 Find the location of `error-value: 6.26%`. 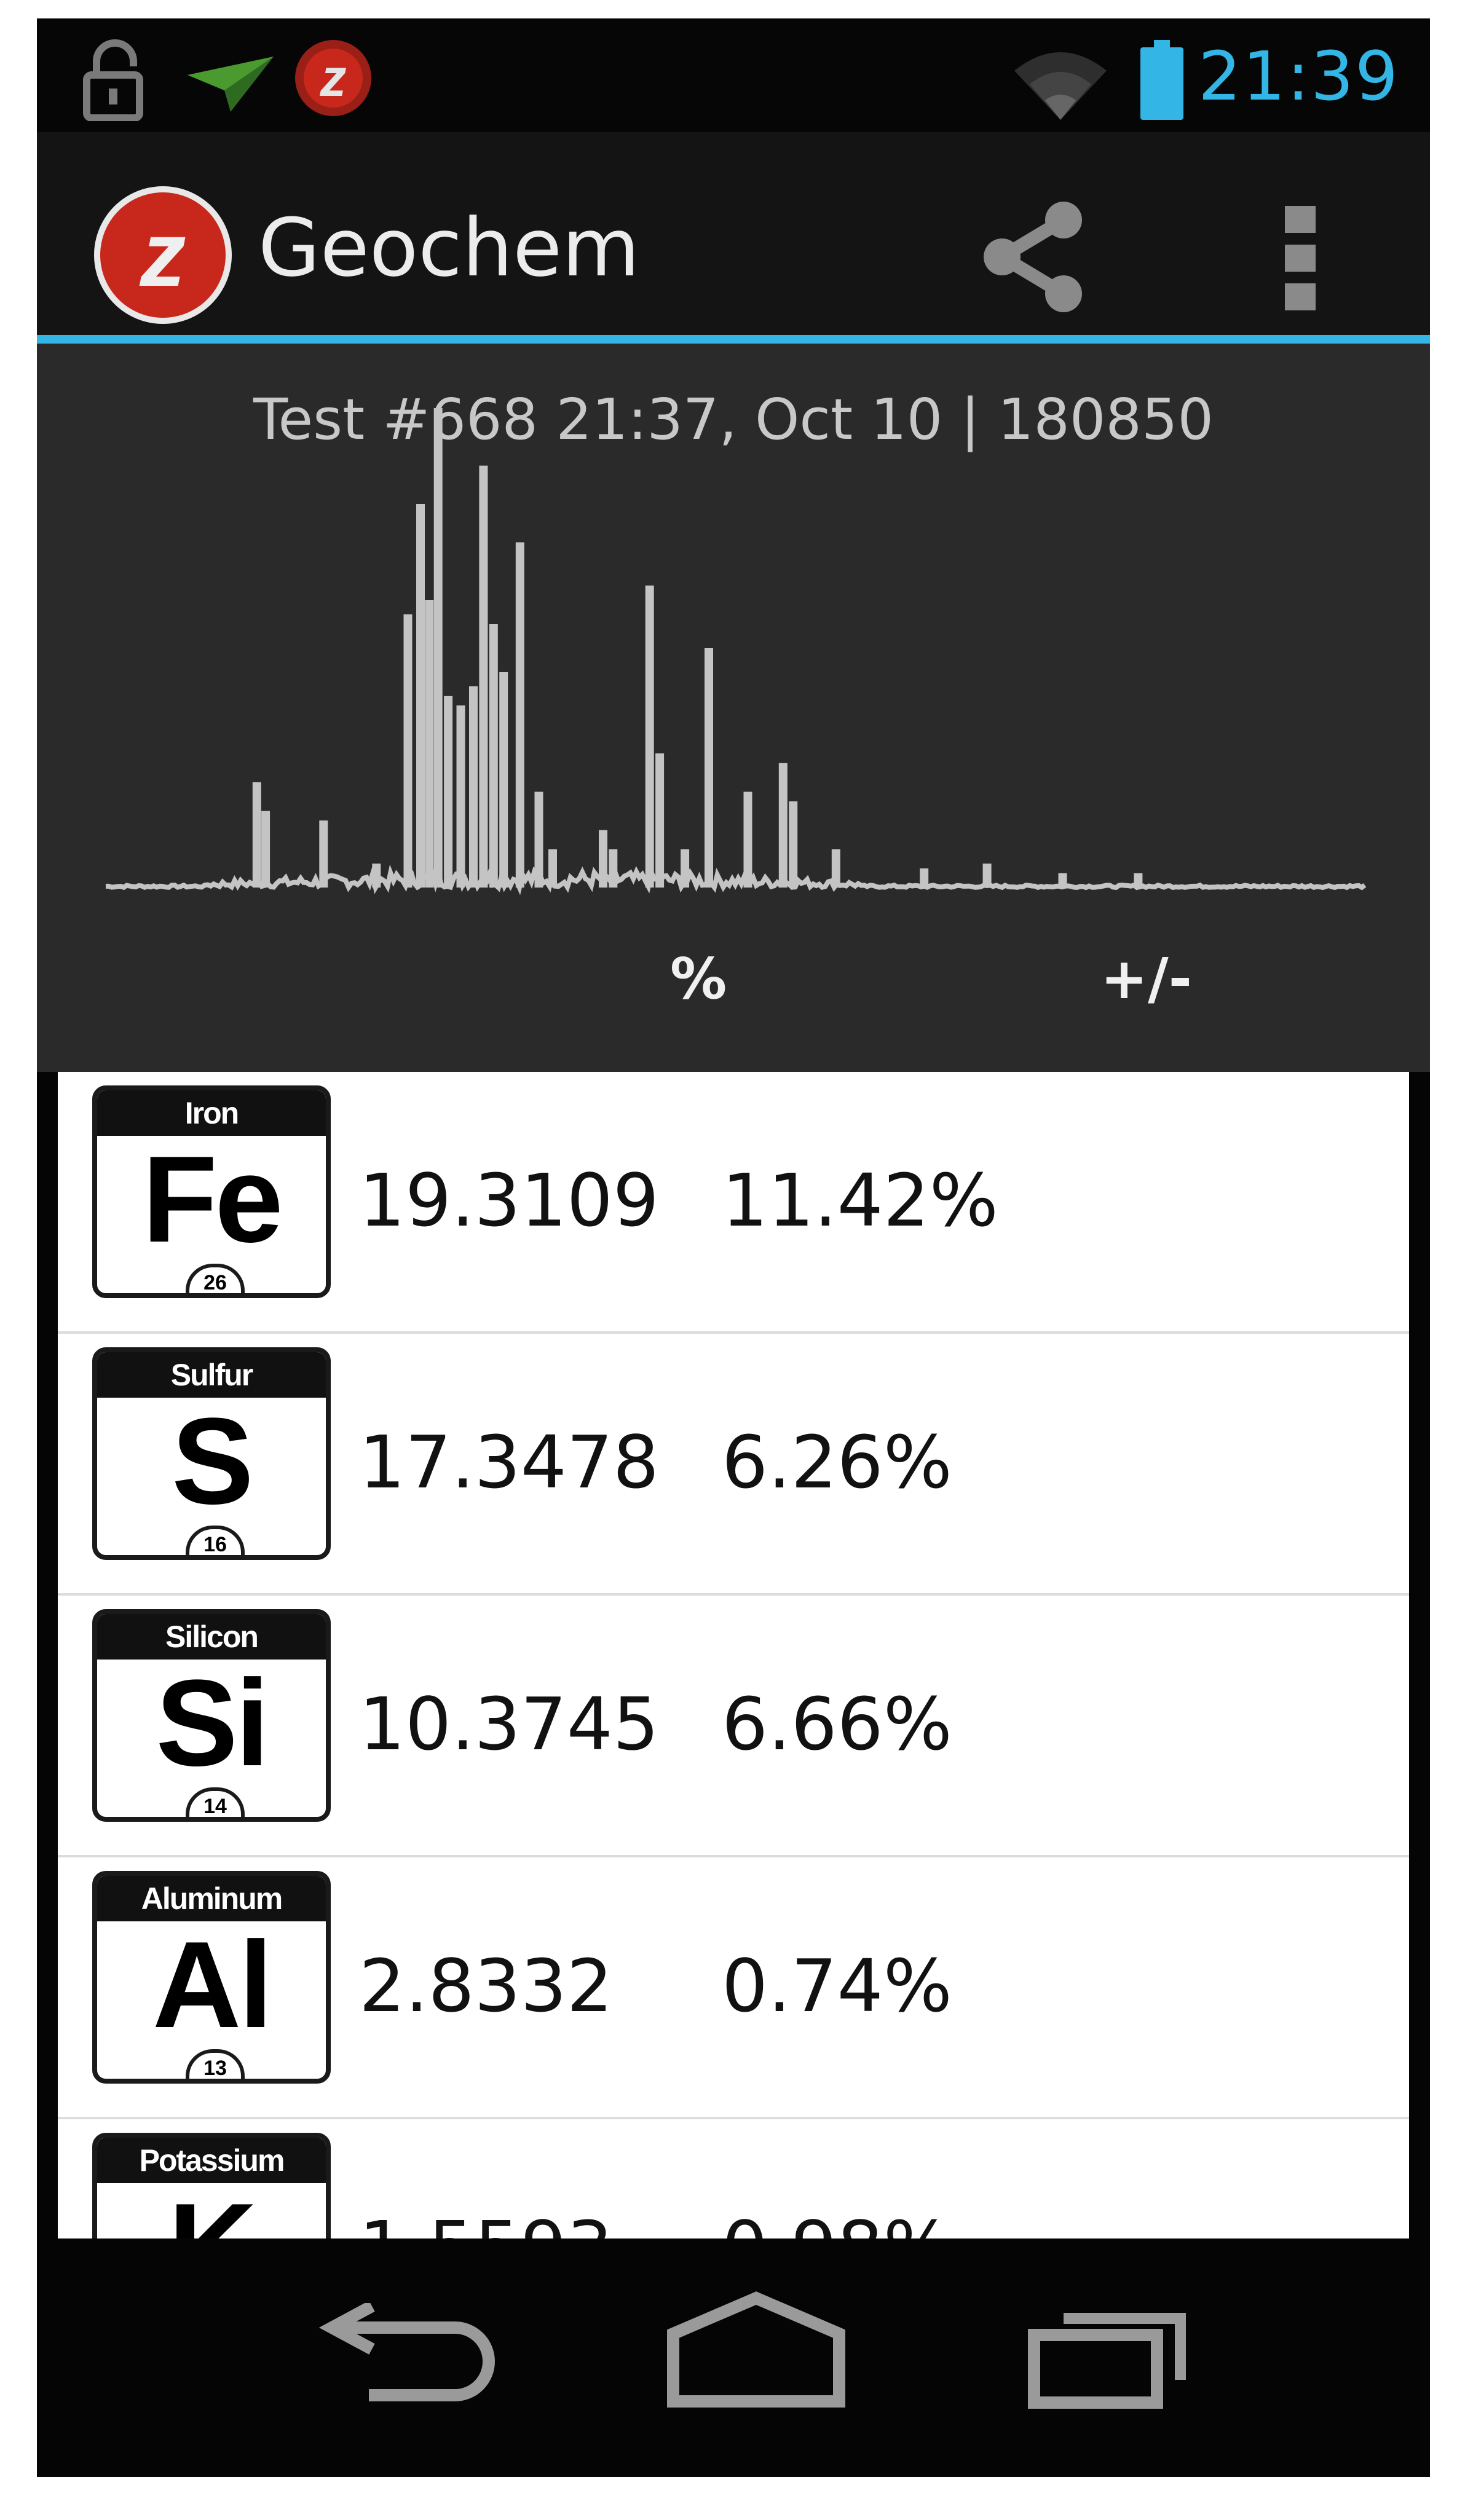

error-value: 6.26% is located at coordinates (837, 1462).